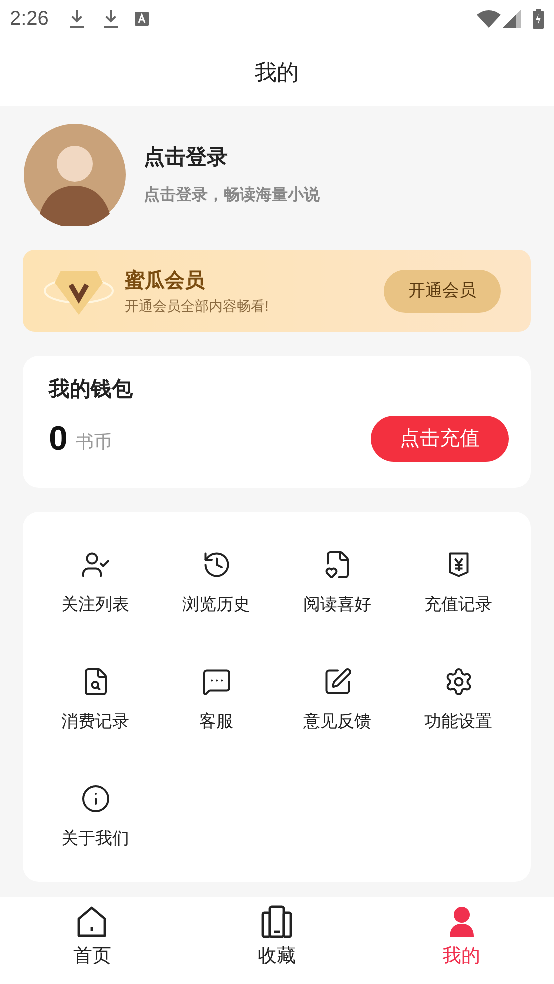 The width and height of the screenshot is (554, 984). Describe the element at coordinates (461, 940) in the screenshot. I see `nav-tab: 我的` at that location.